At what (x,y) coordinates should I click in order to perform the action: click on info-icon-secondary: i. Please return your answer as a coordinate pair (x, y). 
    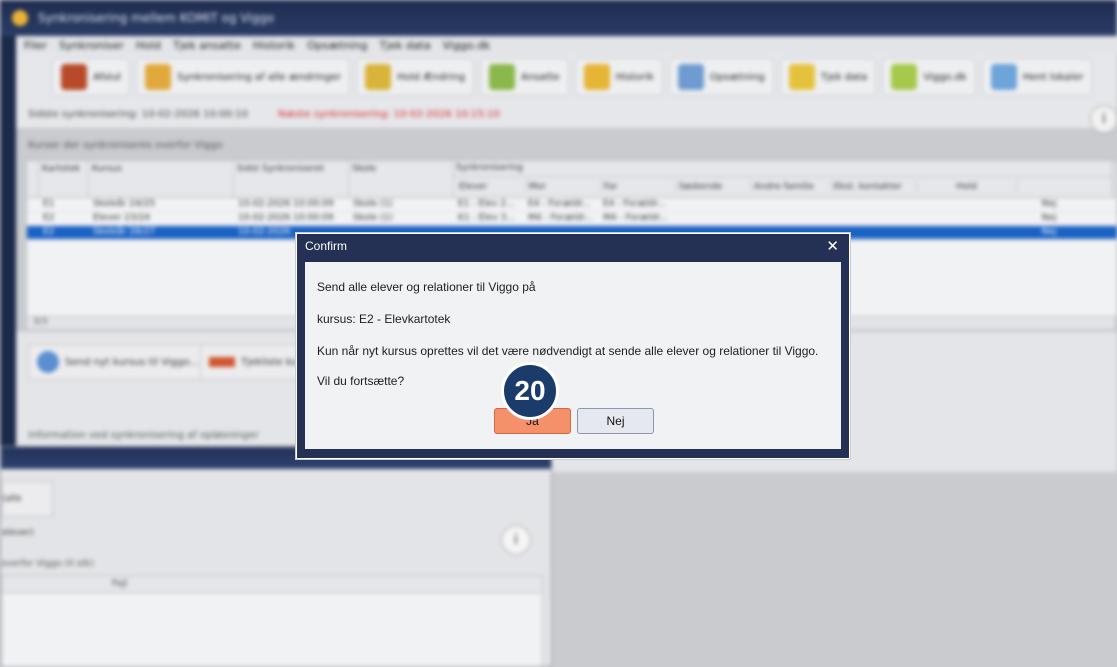
    Looking at the image, I should click on (516, 540).